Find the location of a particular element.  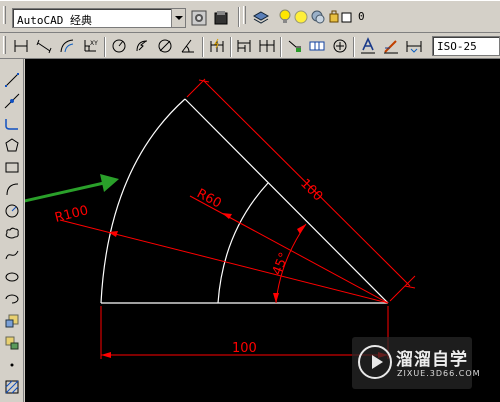

outer-arc is located at coordinates (143, 201).